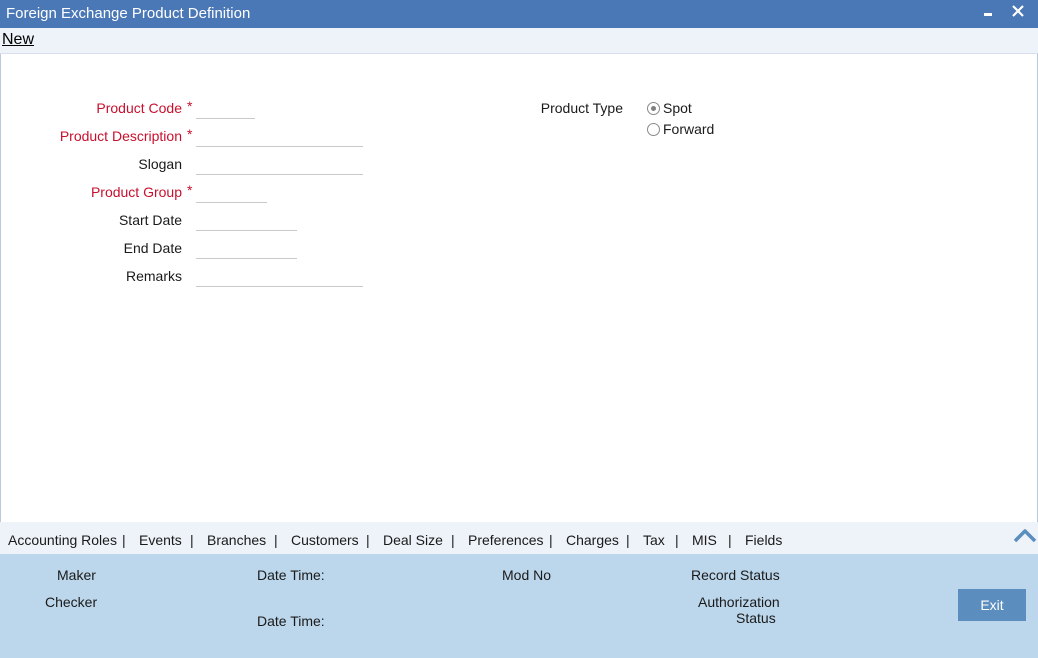 Image resolution: width=1038 pixels, height=658 pixels. I want to click on forward-radio-label: Forward, so click(689, 129).